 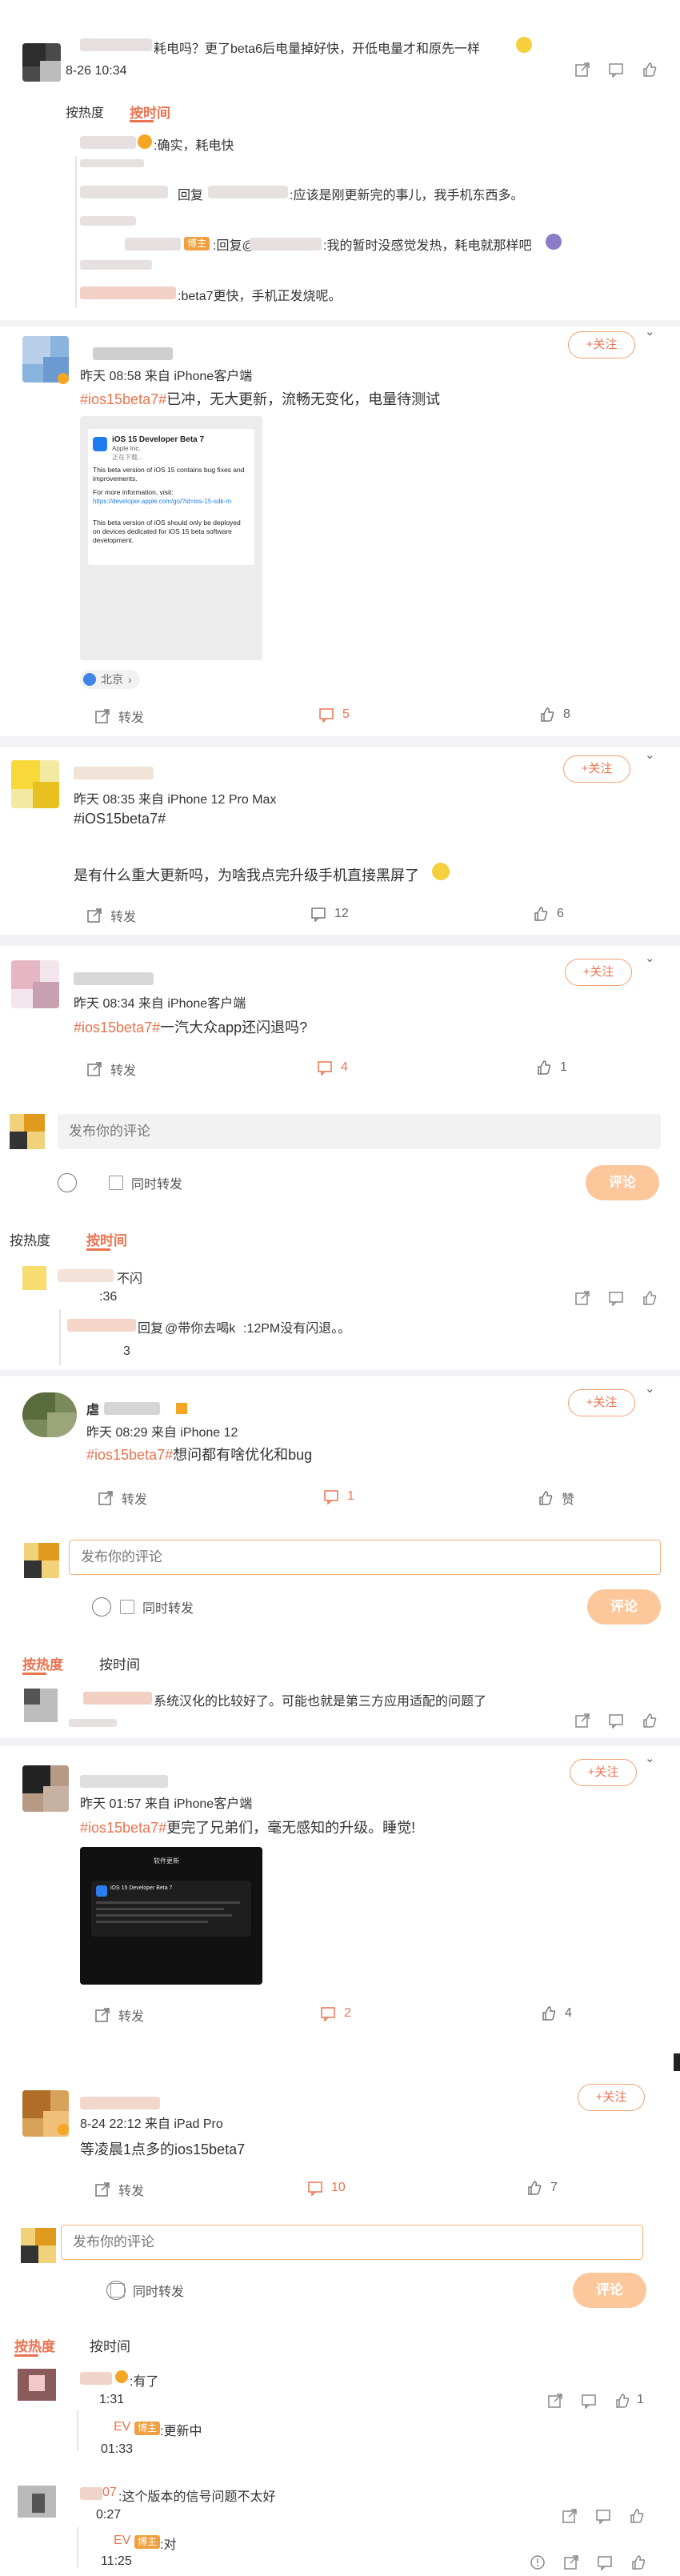 I want to click on post-image: 软件更新 iOS 15 Developer Beta 7, so click(x=171, y=1916).